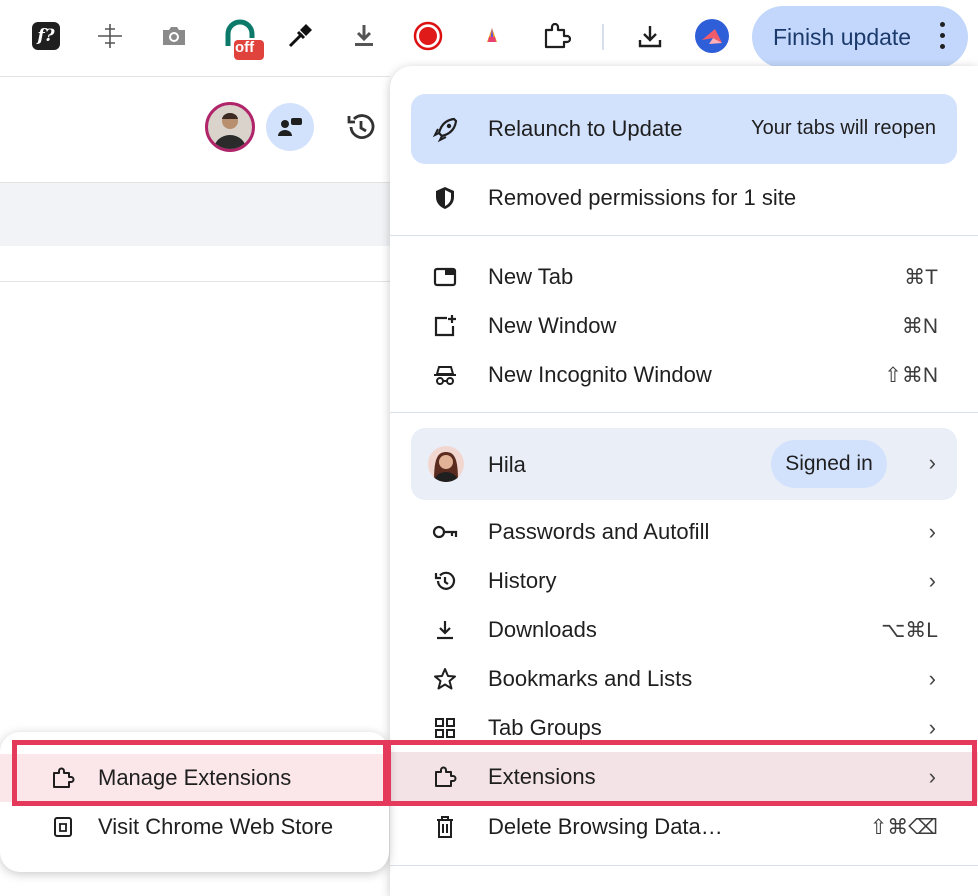 The height and width of the screenshot is (896, 978). Describe the element at coordinates (843, 128) in the screenshot. I see `relaunch-note: Your tabs will reopen` at that location.